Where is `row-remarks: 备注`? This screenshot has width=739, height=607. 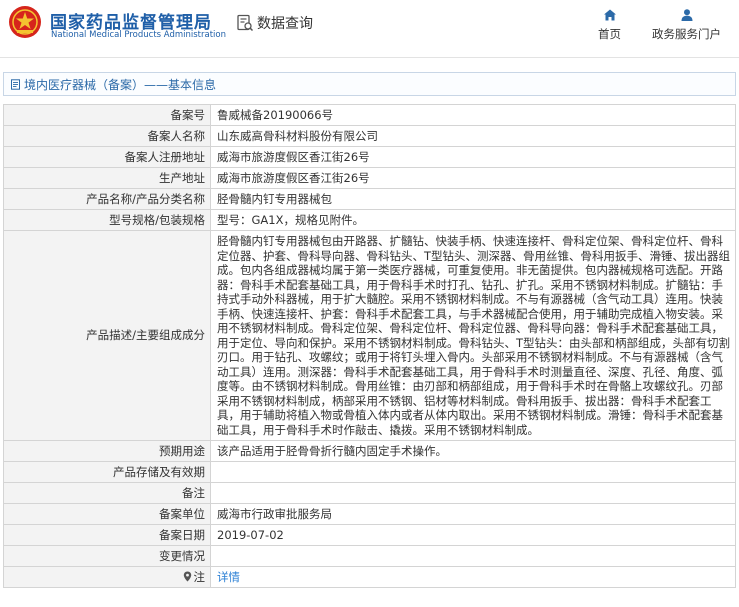 row-remarks: 备注 is located at coordinates (369, 493).